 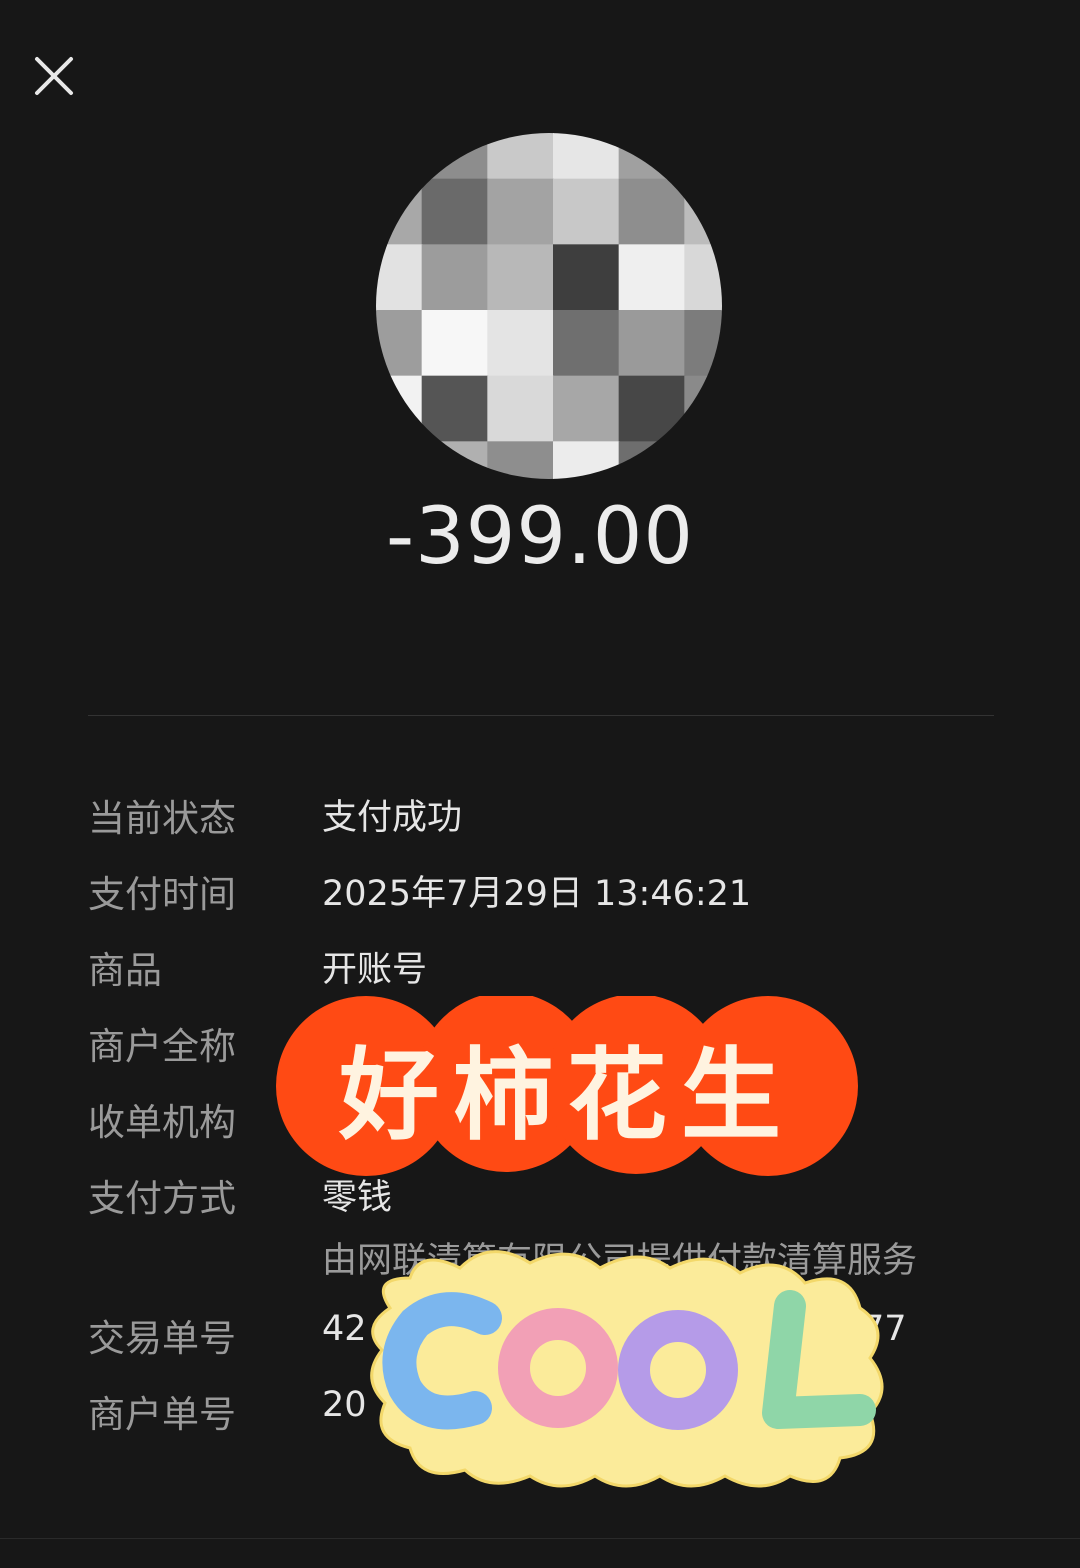 I want to click on peanut-sticker-text: 好柿花生, so click(x=567, y=1094).